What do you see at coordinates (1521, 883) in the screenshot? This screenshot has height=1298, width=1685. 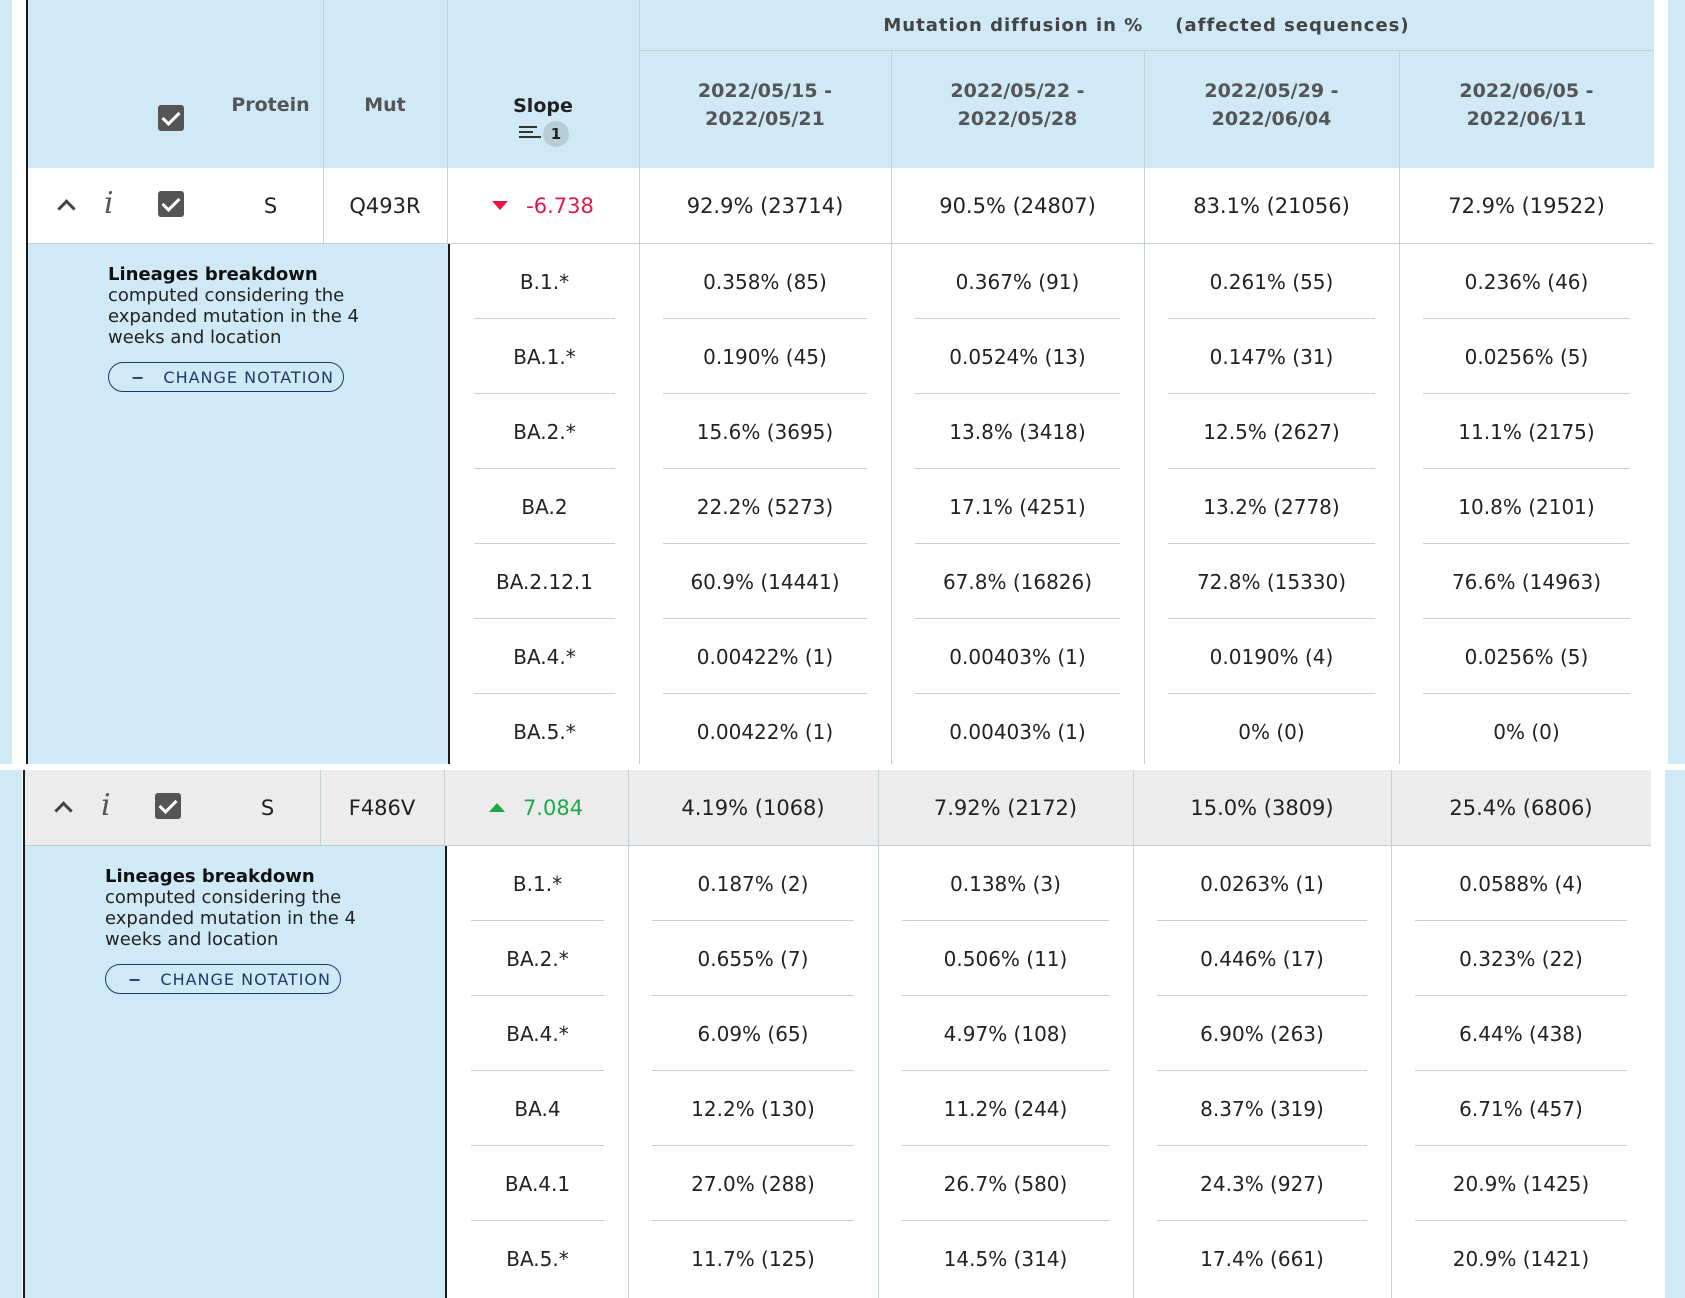 I see `lineage-value-week-4: 0.0588% (4)` at bounding box center [1521, 883].